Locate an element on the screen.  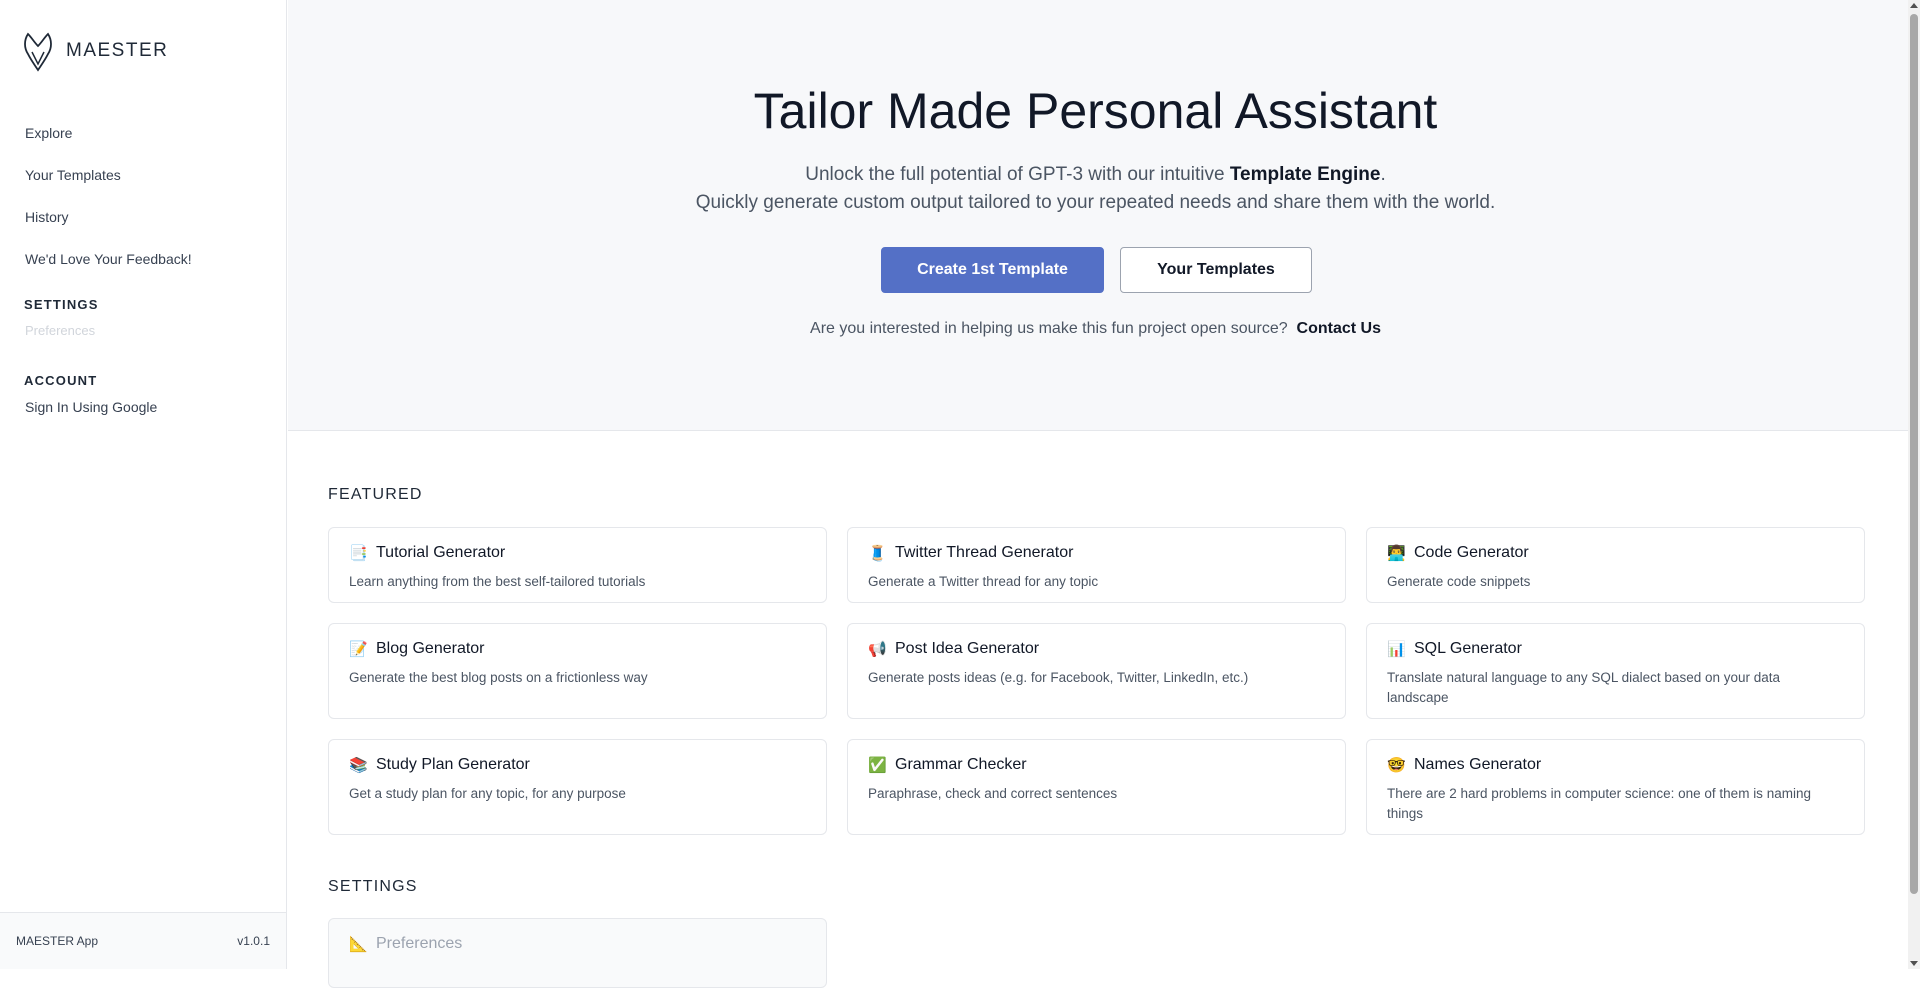
megaphone-icon: 📢 is located at coordinates (877, 649).